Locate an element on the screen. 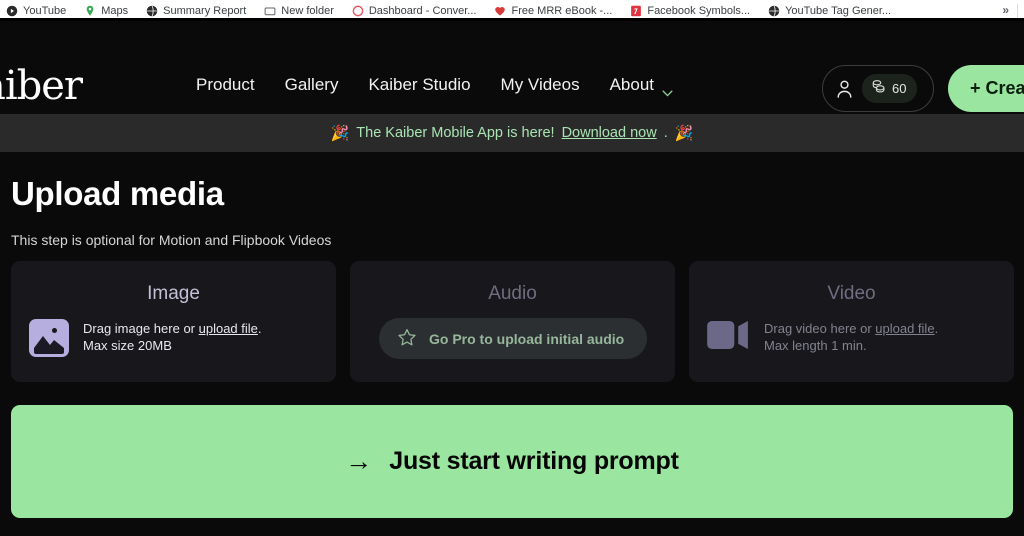 The image size is (1024, 536). bookmark-item: Summary Report is located at coordinates (196, 11).